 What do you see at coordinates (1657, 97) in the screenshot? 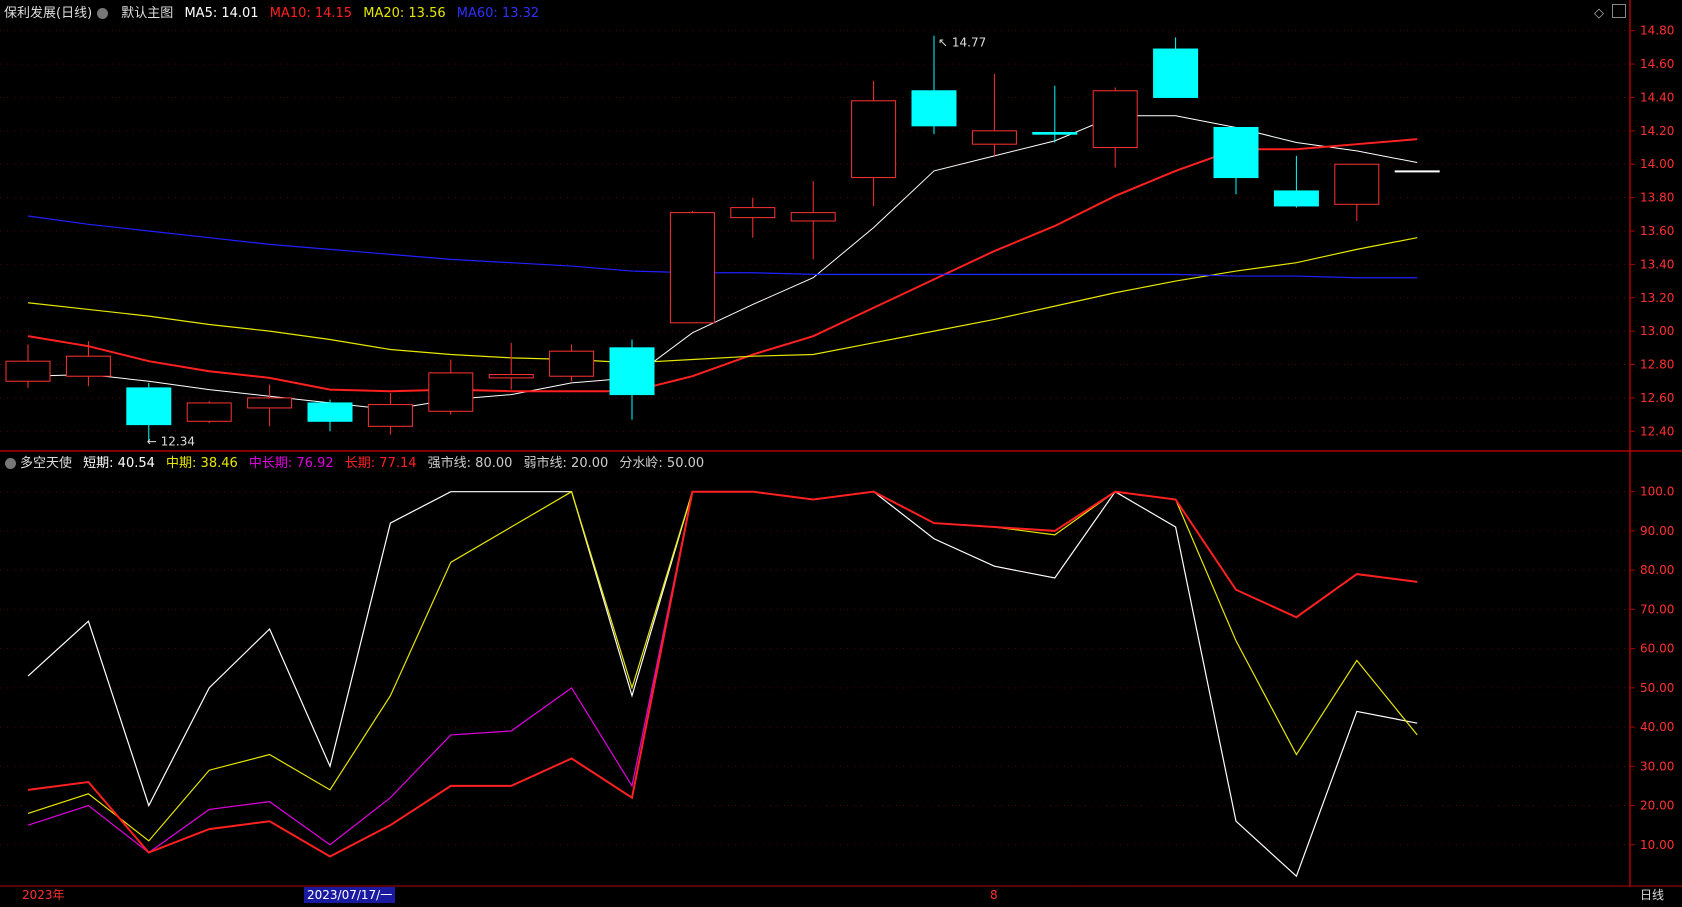
I see `price-tick-label: 14.40` at bounding box center [1657, 97].